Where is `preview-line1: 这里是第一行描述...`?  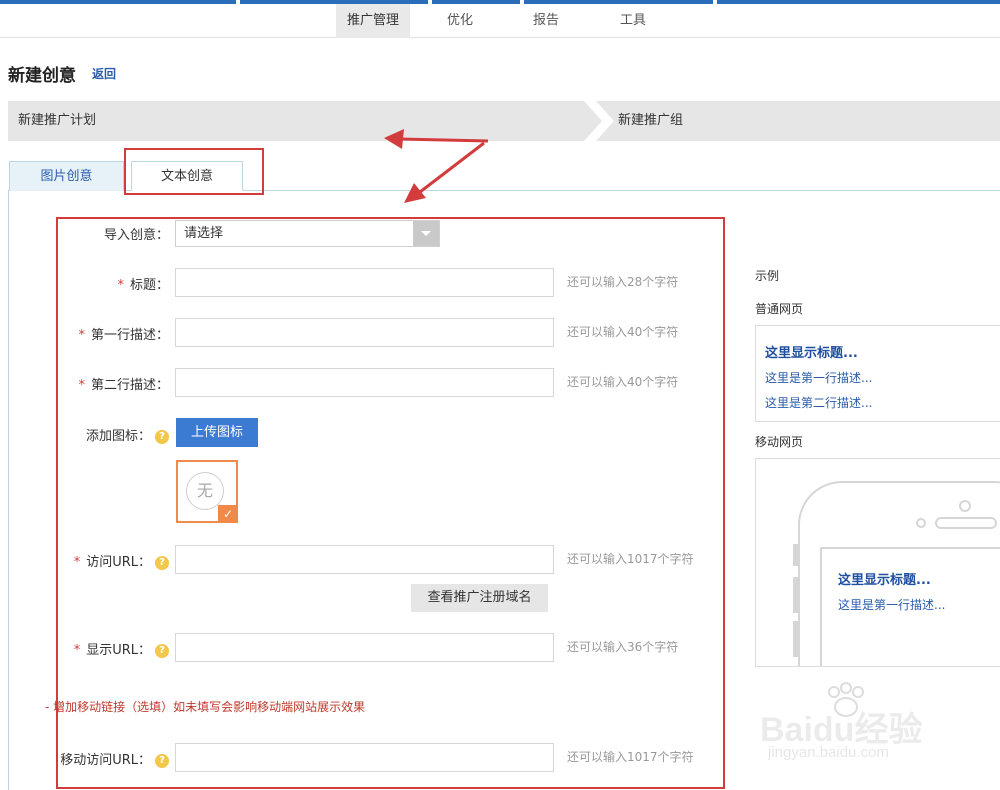
preview-line1: 这里是第一行描述... is located at coordinates (819, 378).